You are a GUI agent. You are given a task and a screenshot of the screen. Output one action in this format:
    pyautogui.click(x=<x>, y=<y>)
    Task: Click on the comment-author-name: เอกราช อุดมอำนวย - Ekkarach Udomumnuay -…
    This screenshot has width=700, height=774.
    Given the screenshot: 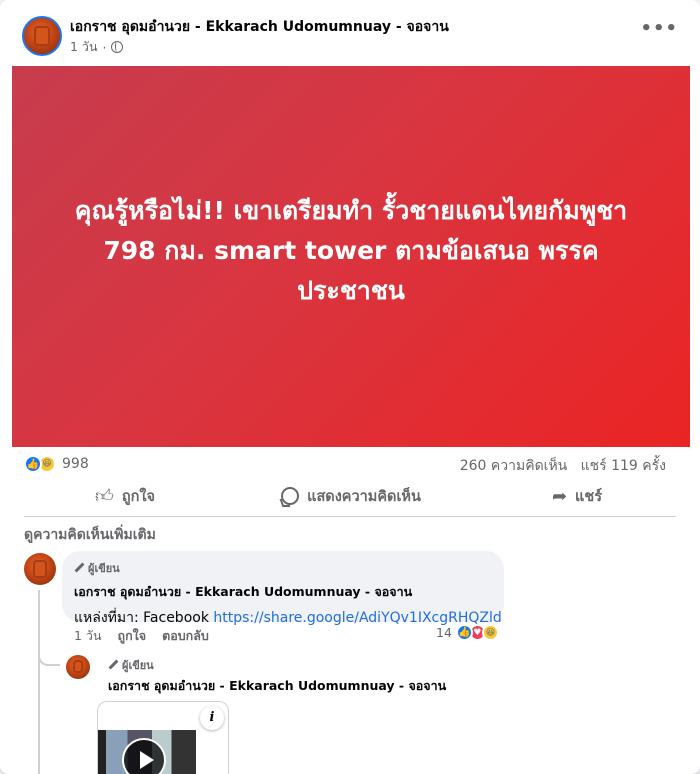 What is the action you would take?
    pyautogui.click(x=283, y=592)
    